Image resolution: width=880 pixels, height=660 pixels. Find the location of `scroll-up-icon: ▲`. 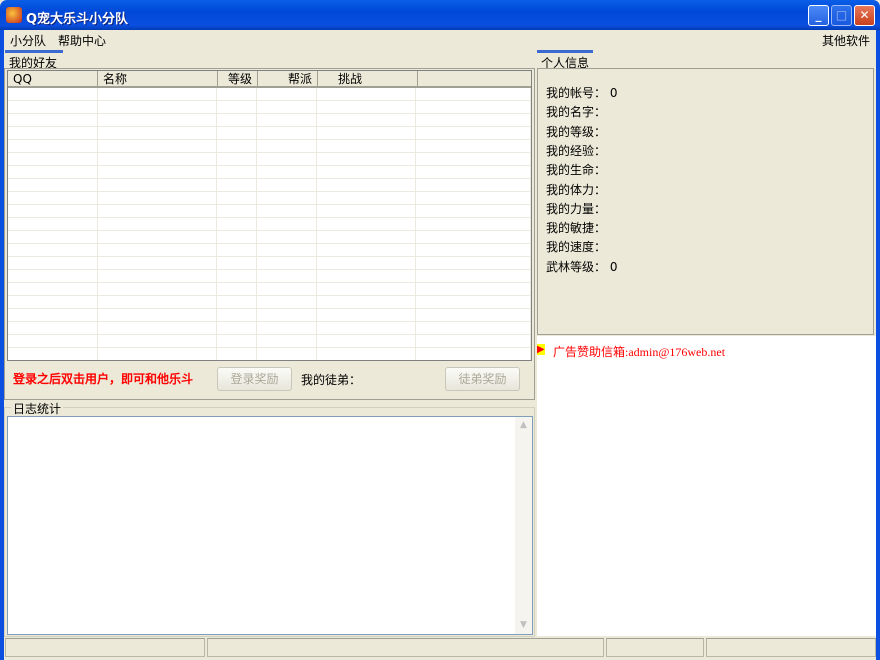

scroll-up-icon: ▲ is located at coordinates (523, 425).